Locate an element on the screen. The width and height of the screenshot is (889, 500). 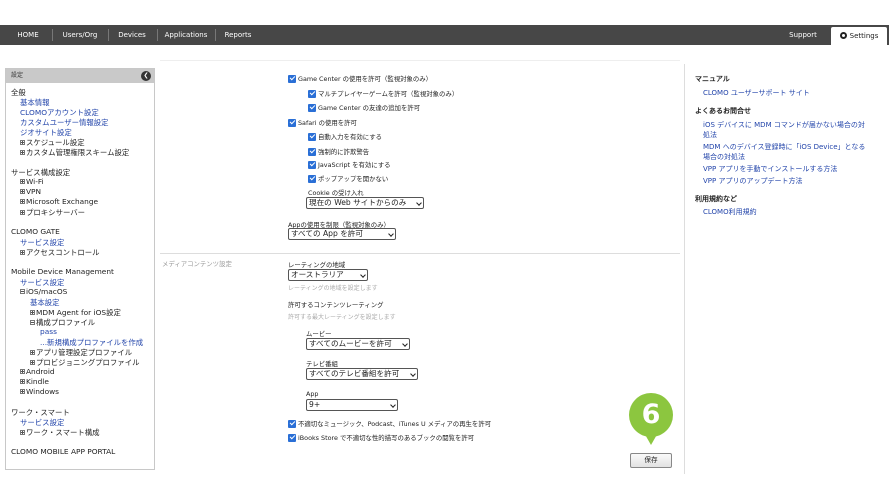
nav-settings-tab: Settings is located at coordinates (859, 36).